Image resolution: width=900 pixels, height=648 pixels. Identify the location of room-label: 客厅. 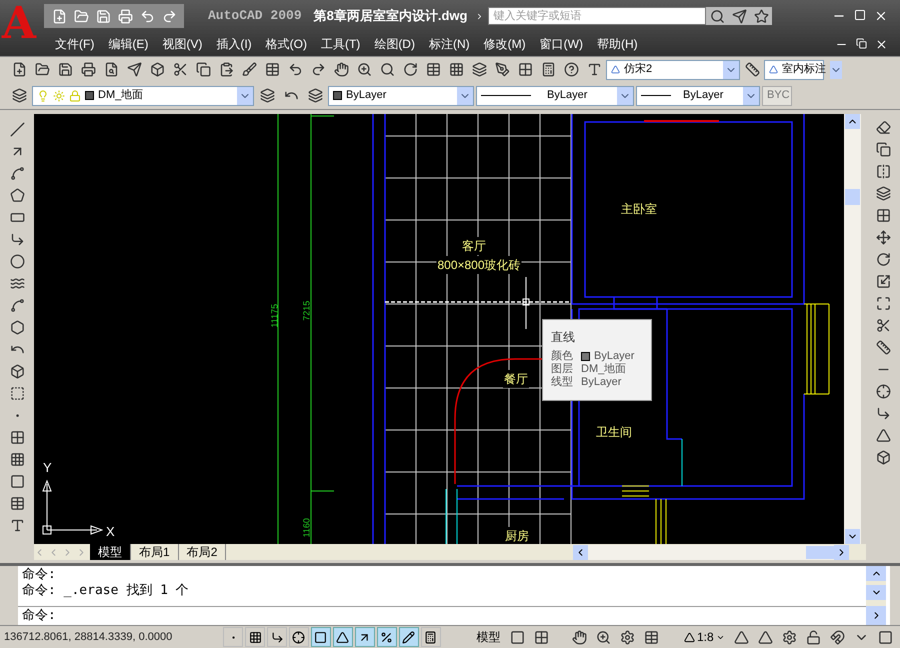
(474, 246).